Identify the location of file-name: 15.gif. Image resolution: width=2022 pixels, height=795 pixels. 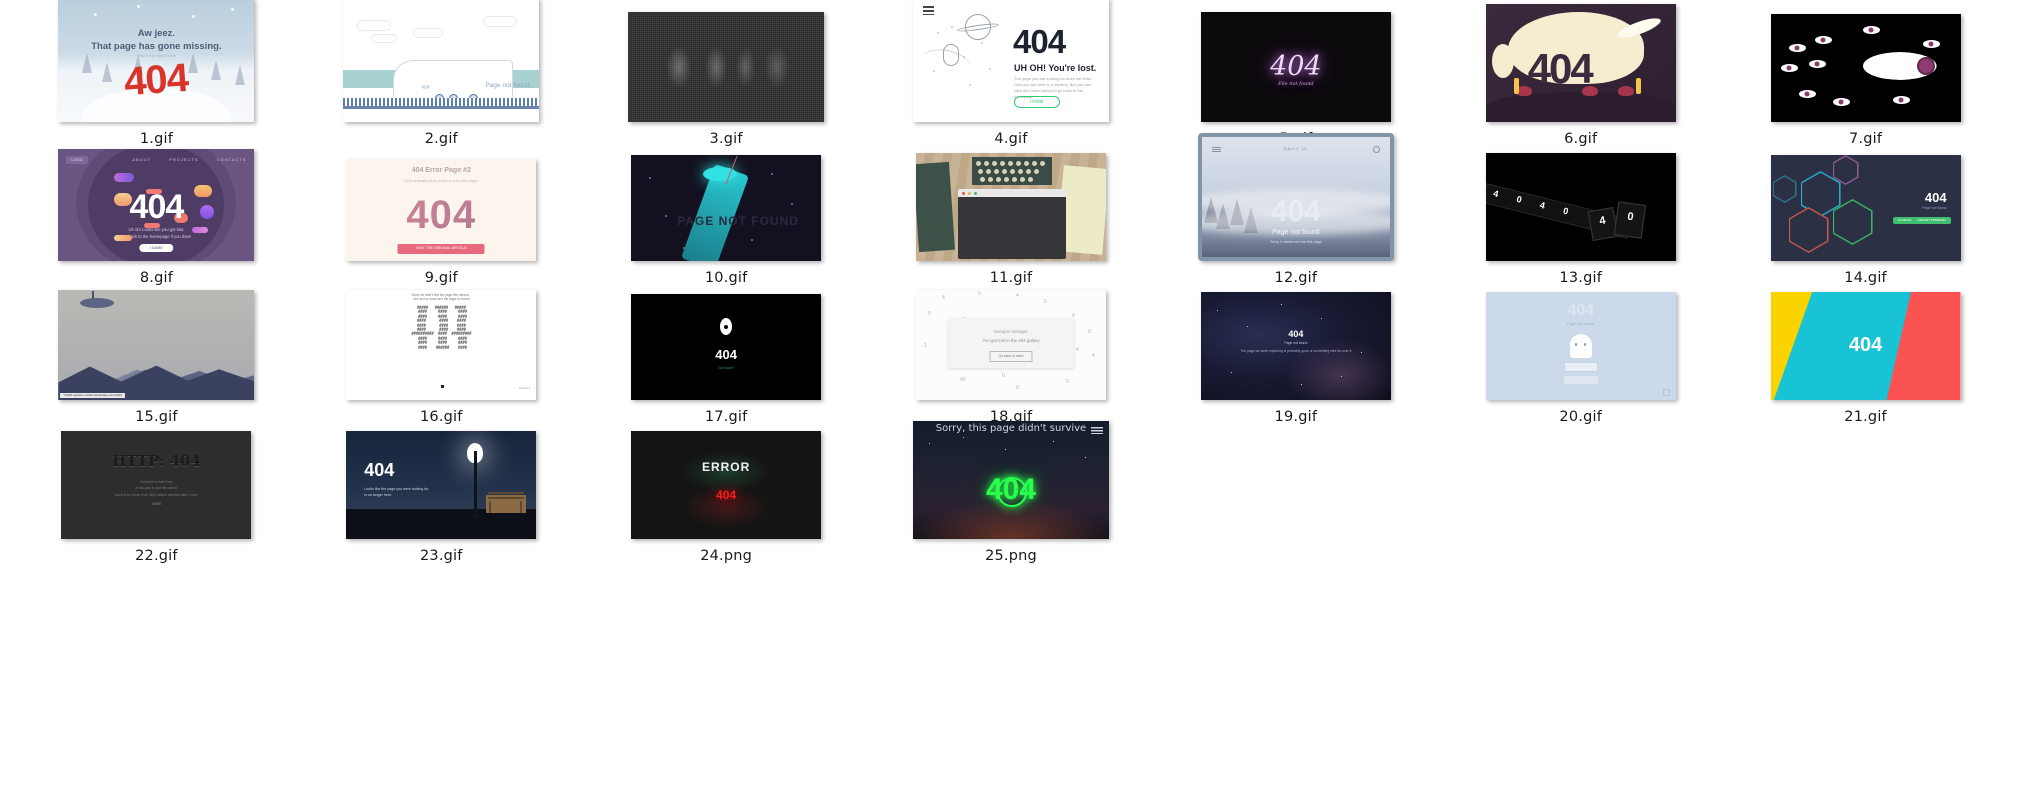
(156, 417).